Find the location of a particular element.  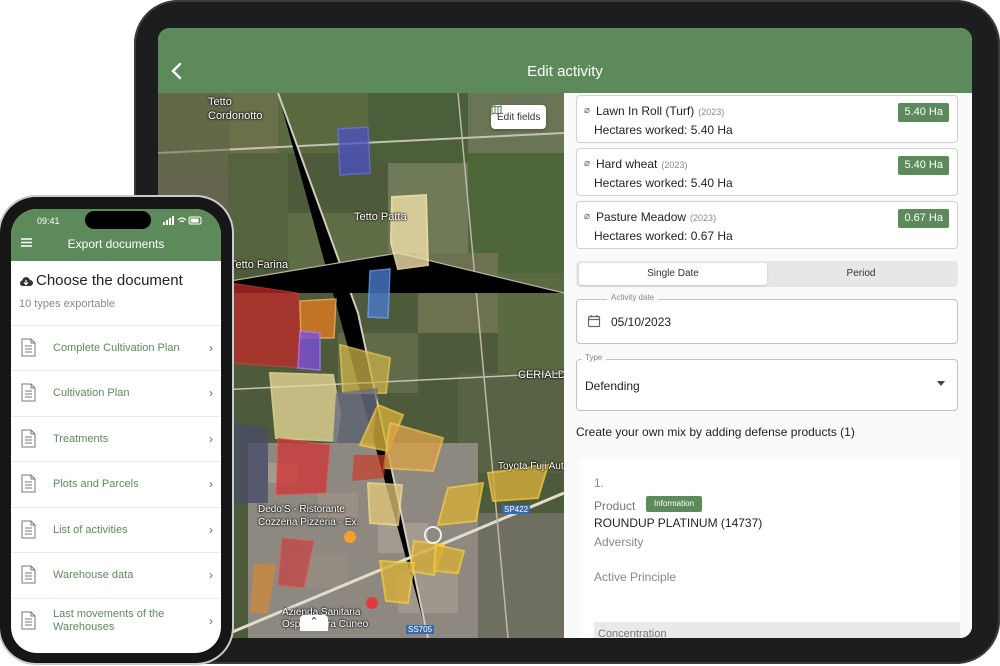

place-label: Tetto Farina is located at coordinates (259, 265).